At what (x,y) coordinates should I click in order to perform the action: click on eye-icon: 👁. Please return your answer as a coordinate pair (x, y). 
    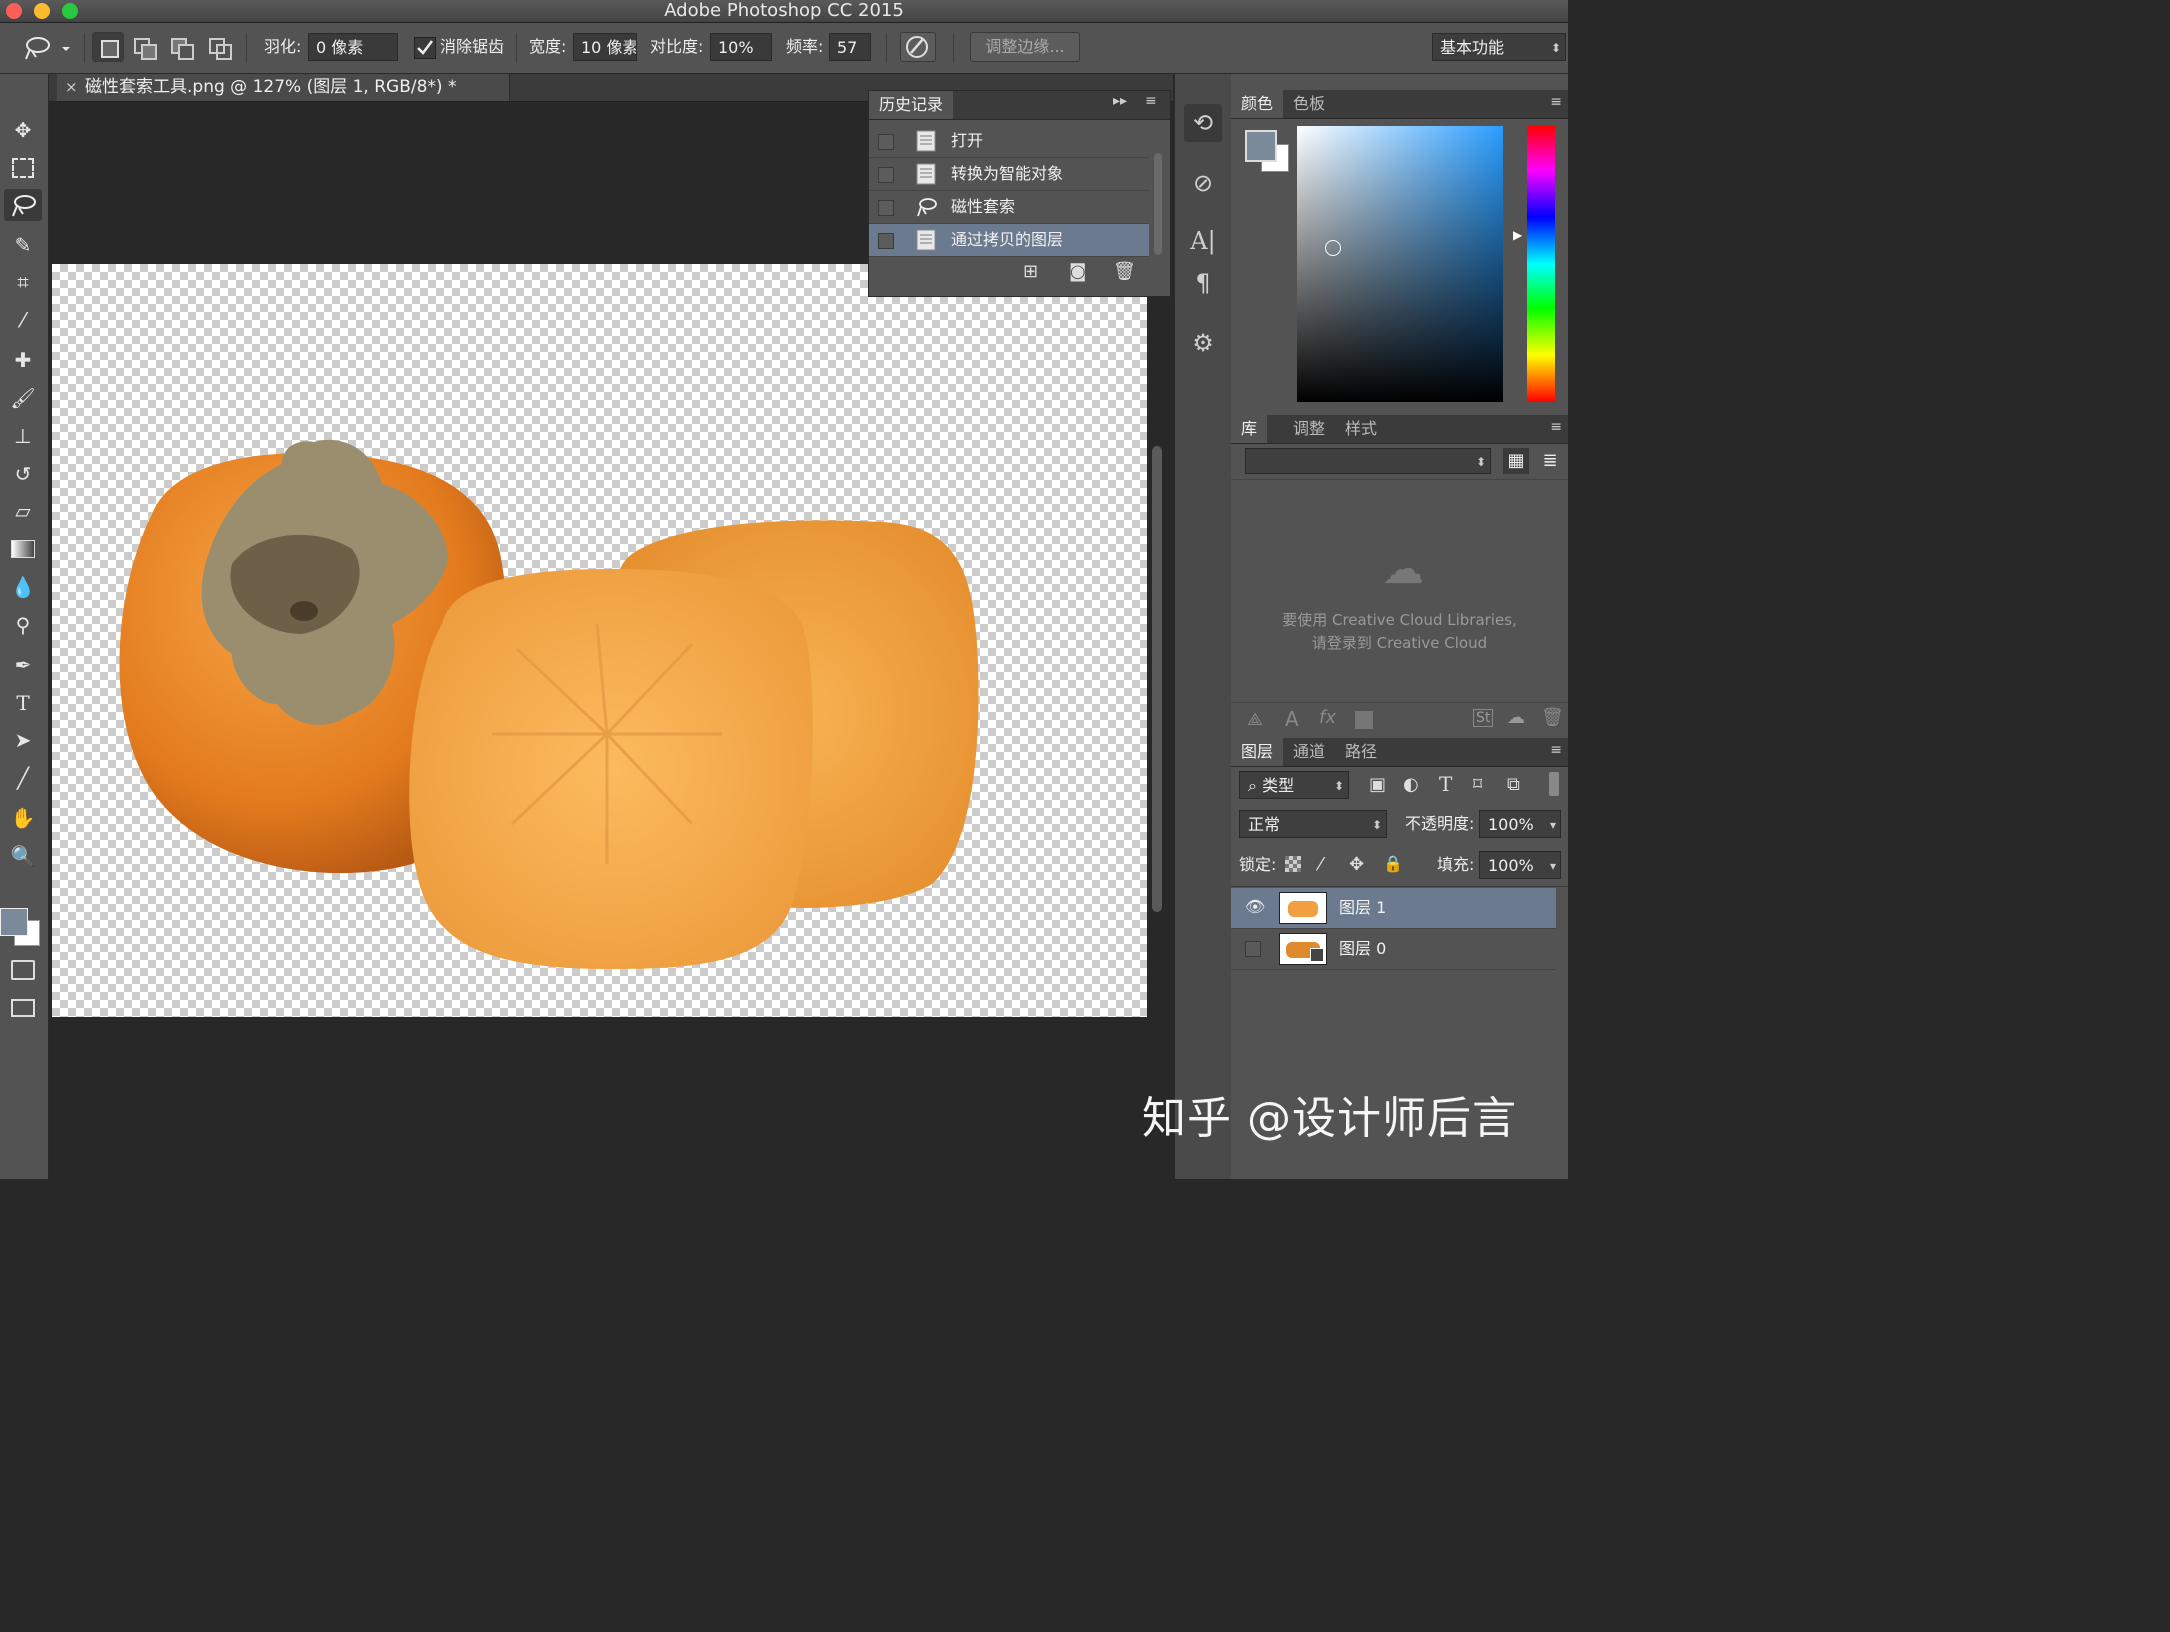
    Looking at the image, I should click on (1255, 906).